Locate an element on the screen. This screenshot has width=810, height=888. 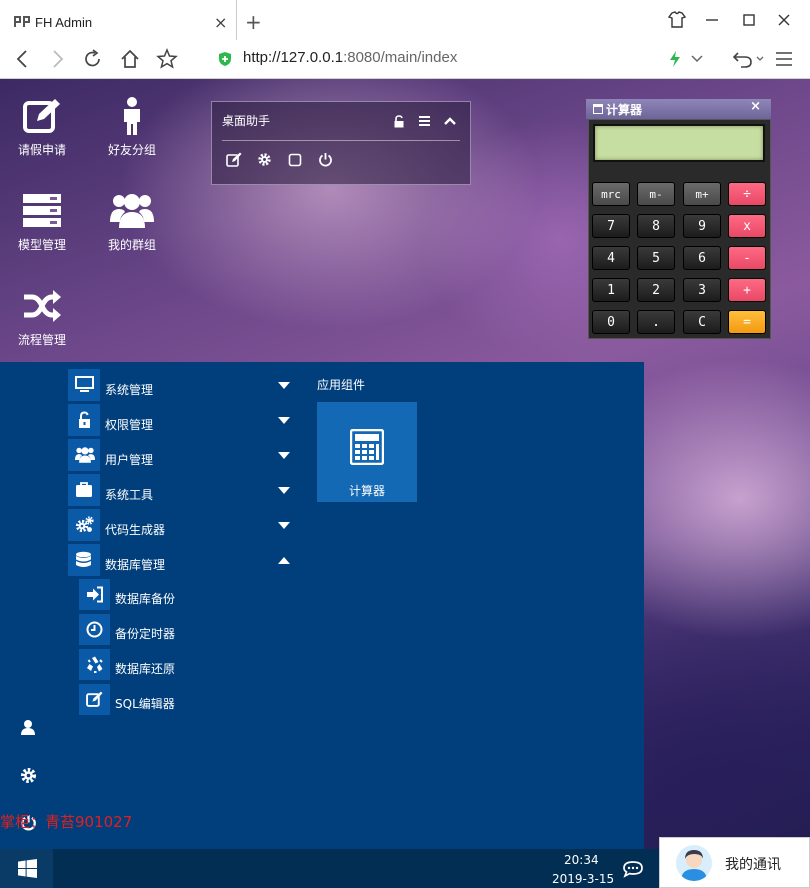
calculator-title: 计算器 is located at coordinates (624, 110).